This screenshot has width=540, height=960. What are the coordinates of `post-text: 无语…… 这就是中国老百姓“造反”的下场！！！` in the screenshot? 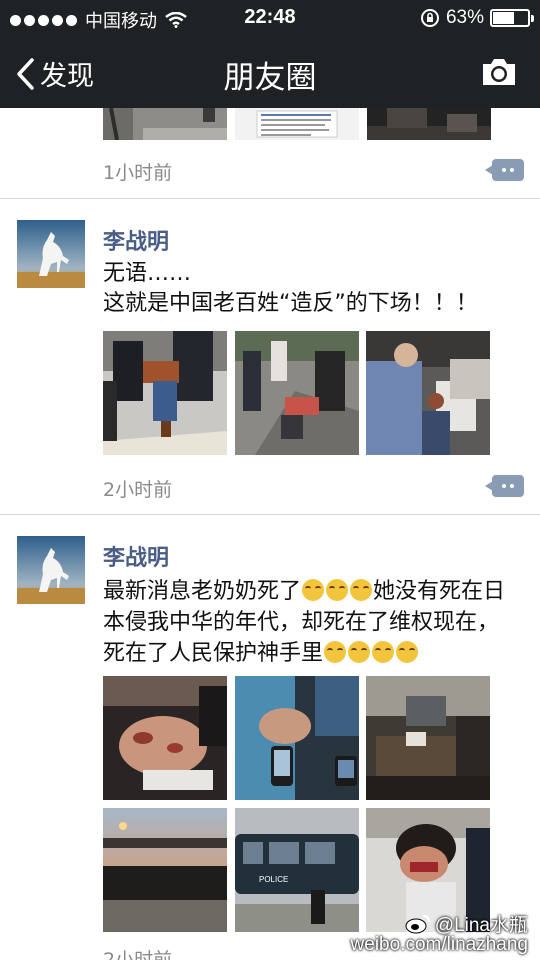 It's located at (308, 289).